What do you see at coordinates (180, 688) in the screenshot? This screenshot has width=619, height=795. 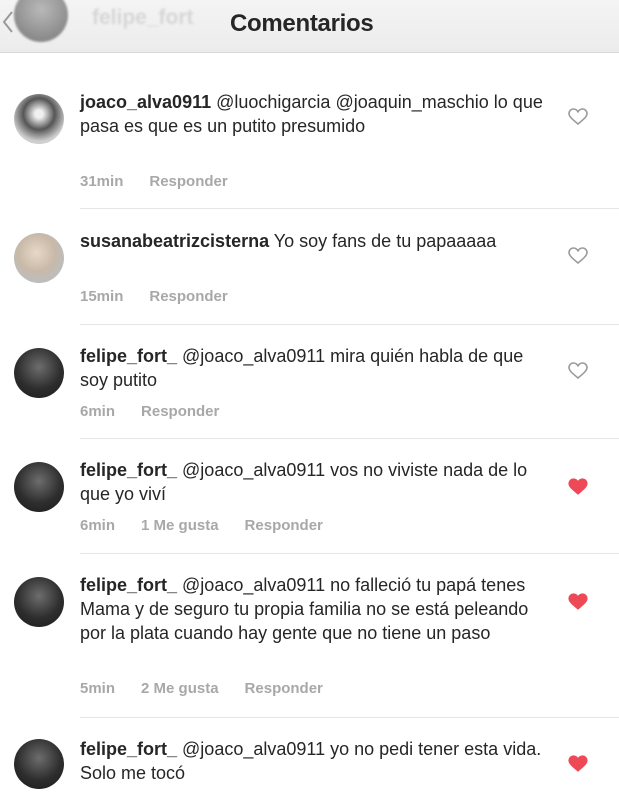 I see `likes-count: 2 Me gusta` at bounding box center [180, 688].